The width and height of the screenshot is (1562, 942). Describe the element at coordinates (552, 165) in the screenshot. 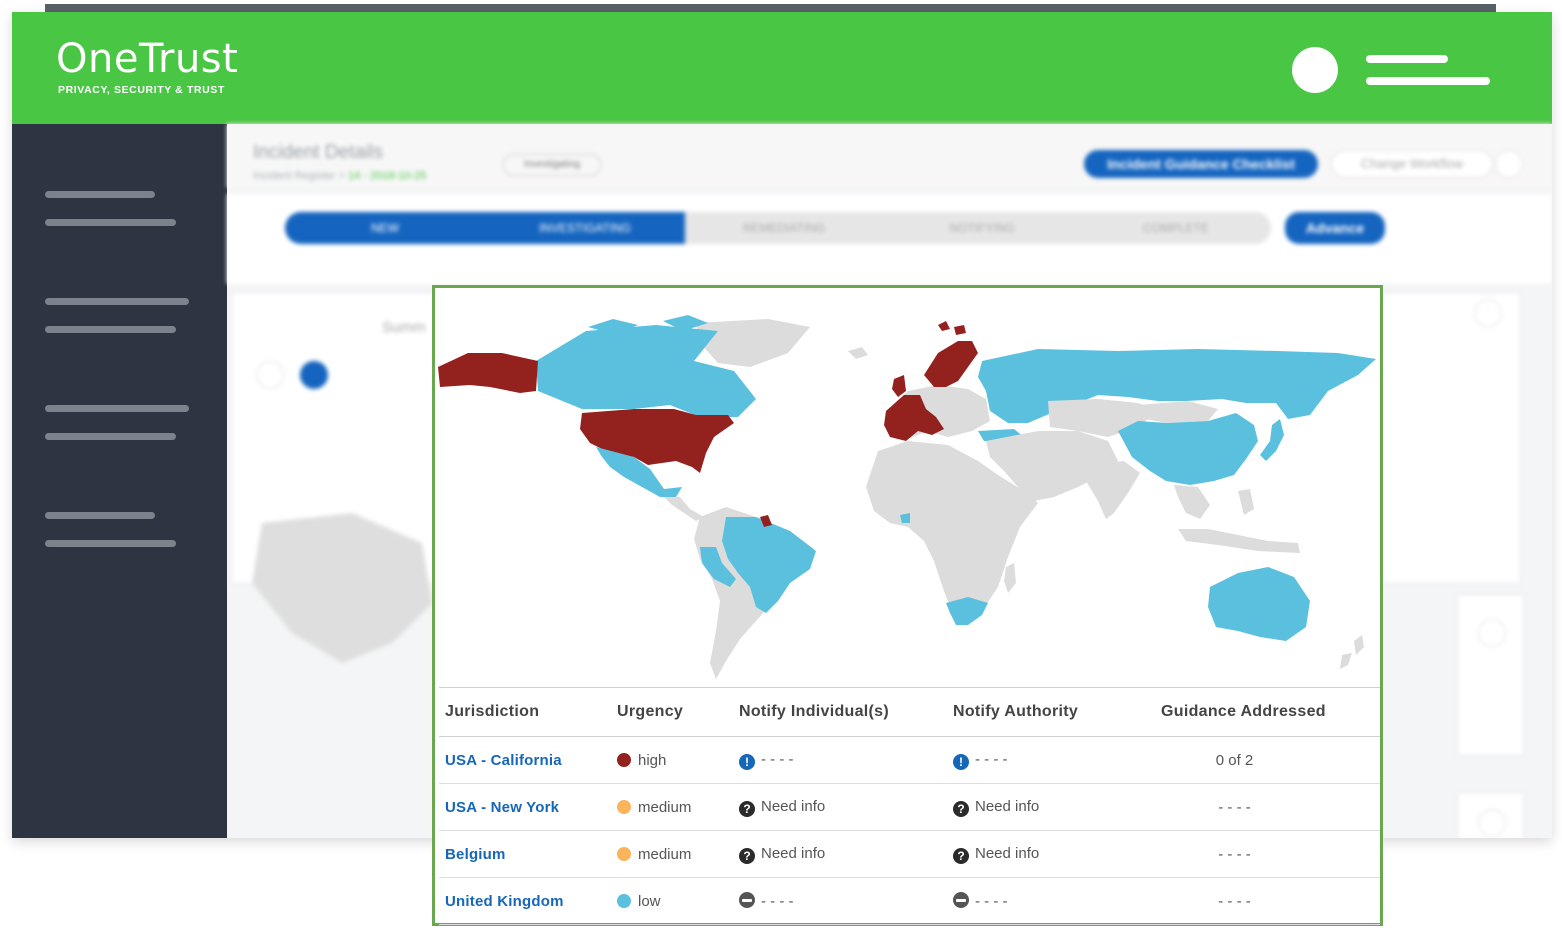

I see `status-badge: Investigating` at that location.